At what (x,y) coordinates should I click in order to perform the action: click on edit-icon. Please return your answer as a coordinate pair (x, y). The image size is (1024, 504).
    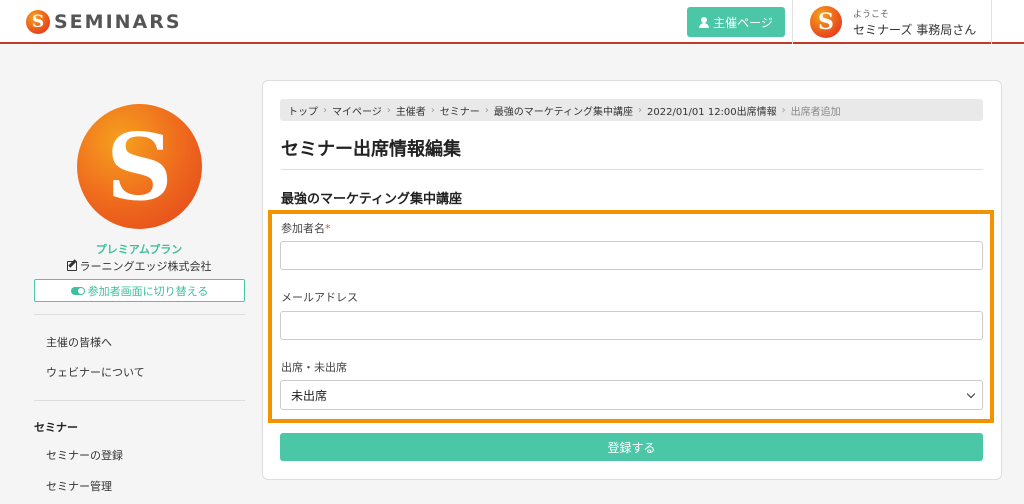
    Looking at the image, I should click on (71, 266).